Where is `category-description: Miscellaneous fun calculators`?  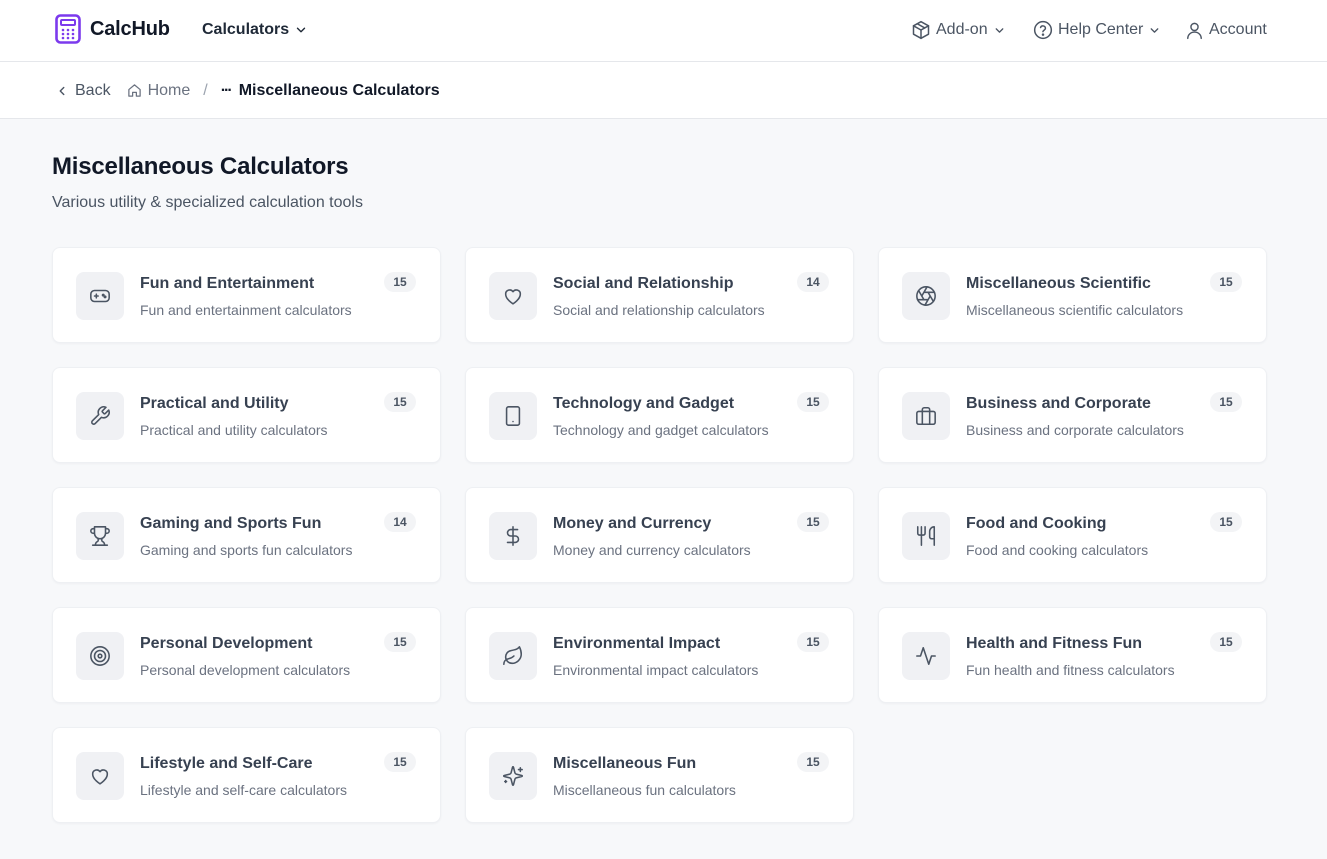
category-description: Miscellaneous fun calculators is located at coordinates (644, 790).